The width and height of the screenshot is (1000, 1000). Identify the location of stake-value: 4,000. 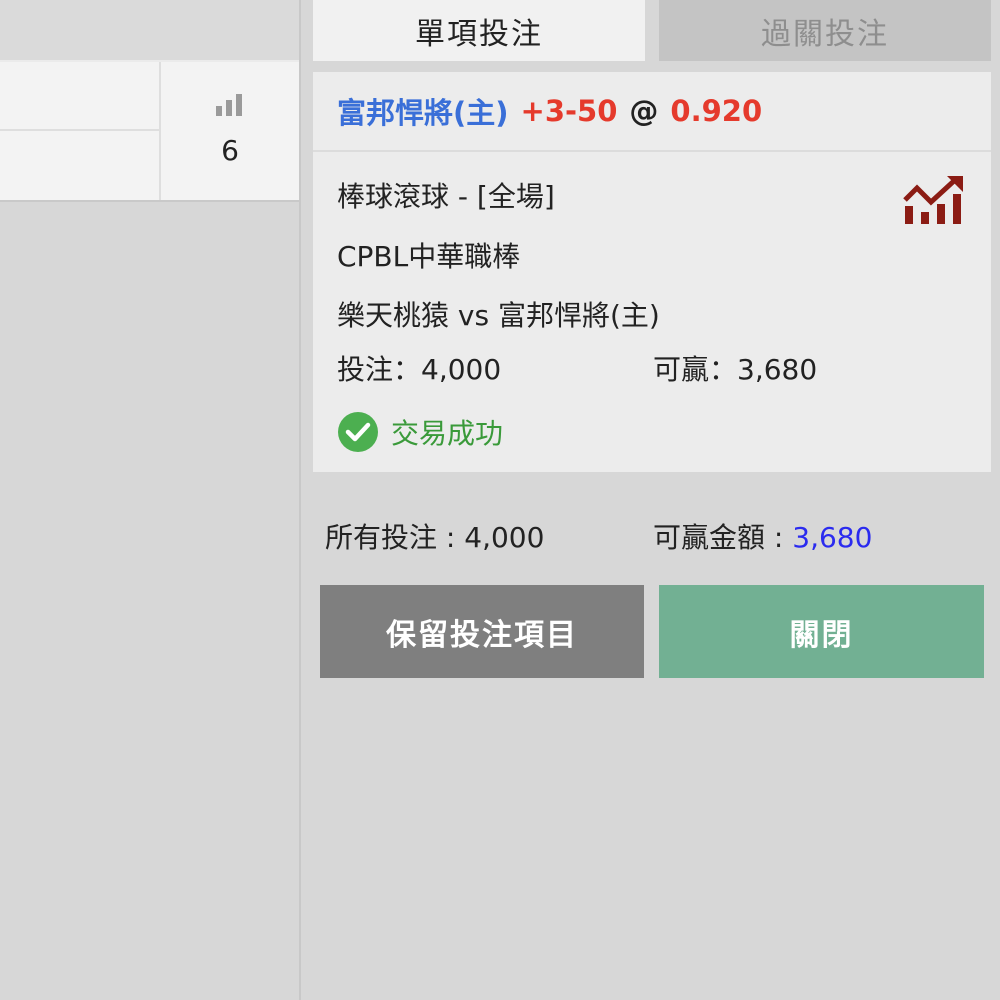
(461, 369).